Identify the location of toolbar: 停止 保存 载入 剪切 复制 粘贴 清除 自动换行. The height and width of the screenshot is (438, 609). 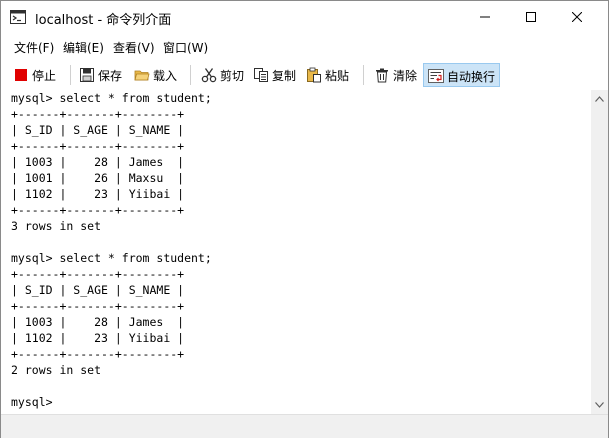
(304, 75).